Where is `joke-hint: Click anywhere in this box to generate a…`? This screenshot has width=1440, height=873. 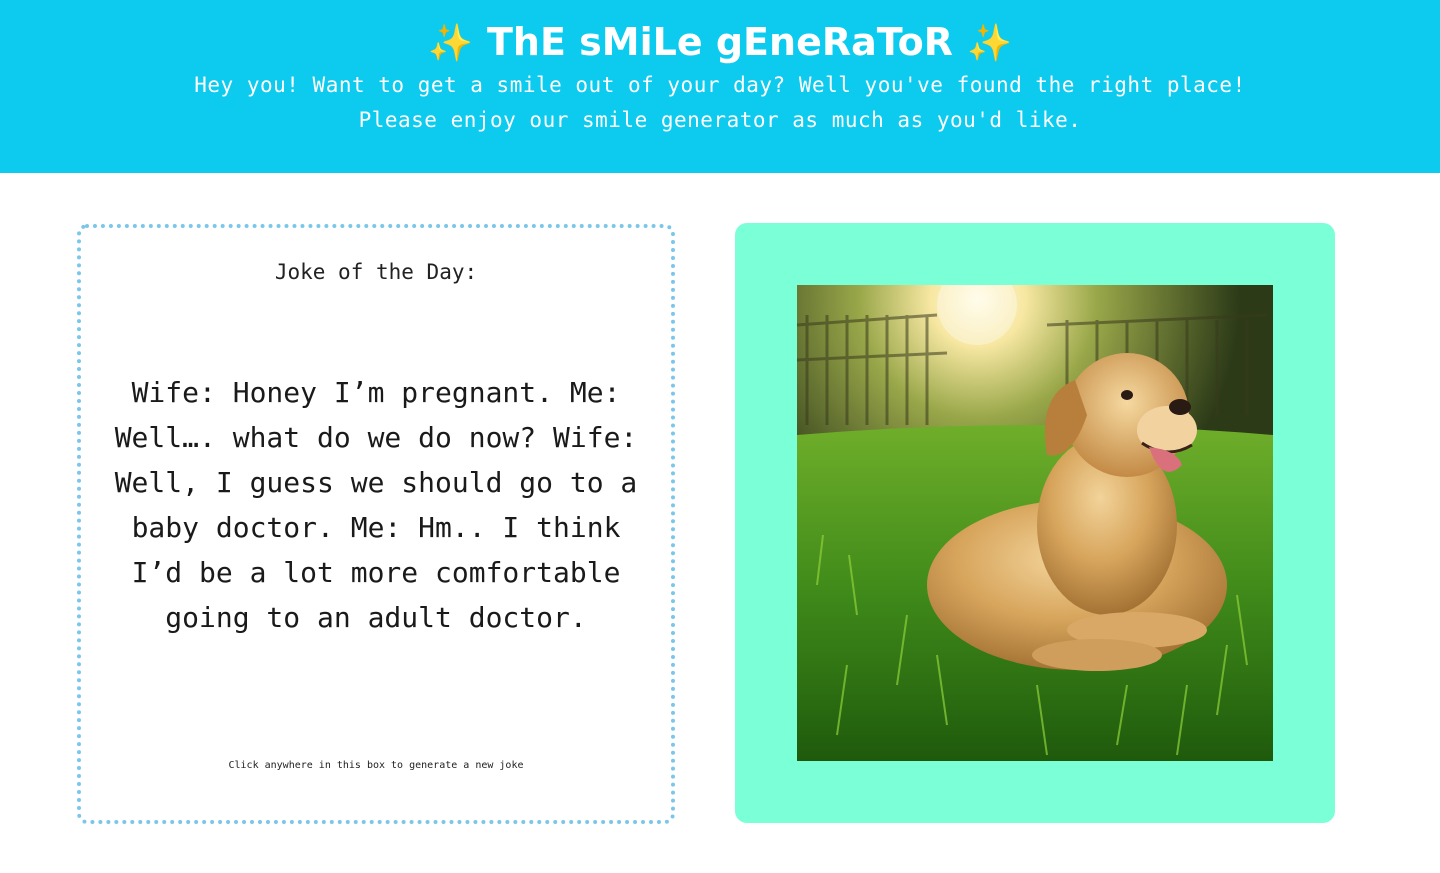
joke-hint: Click anywhere in this box to generate a… is located at coordinates (376, 765).